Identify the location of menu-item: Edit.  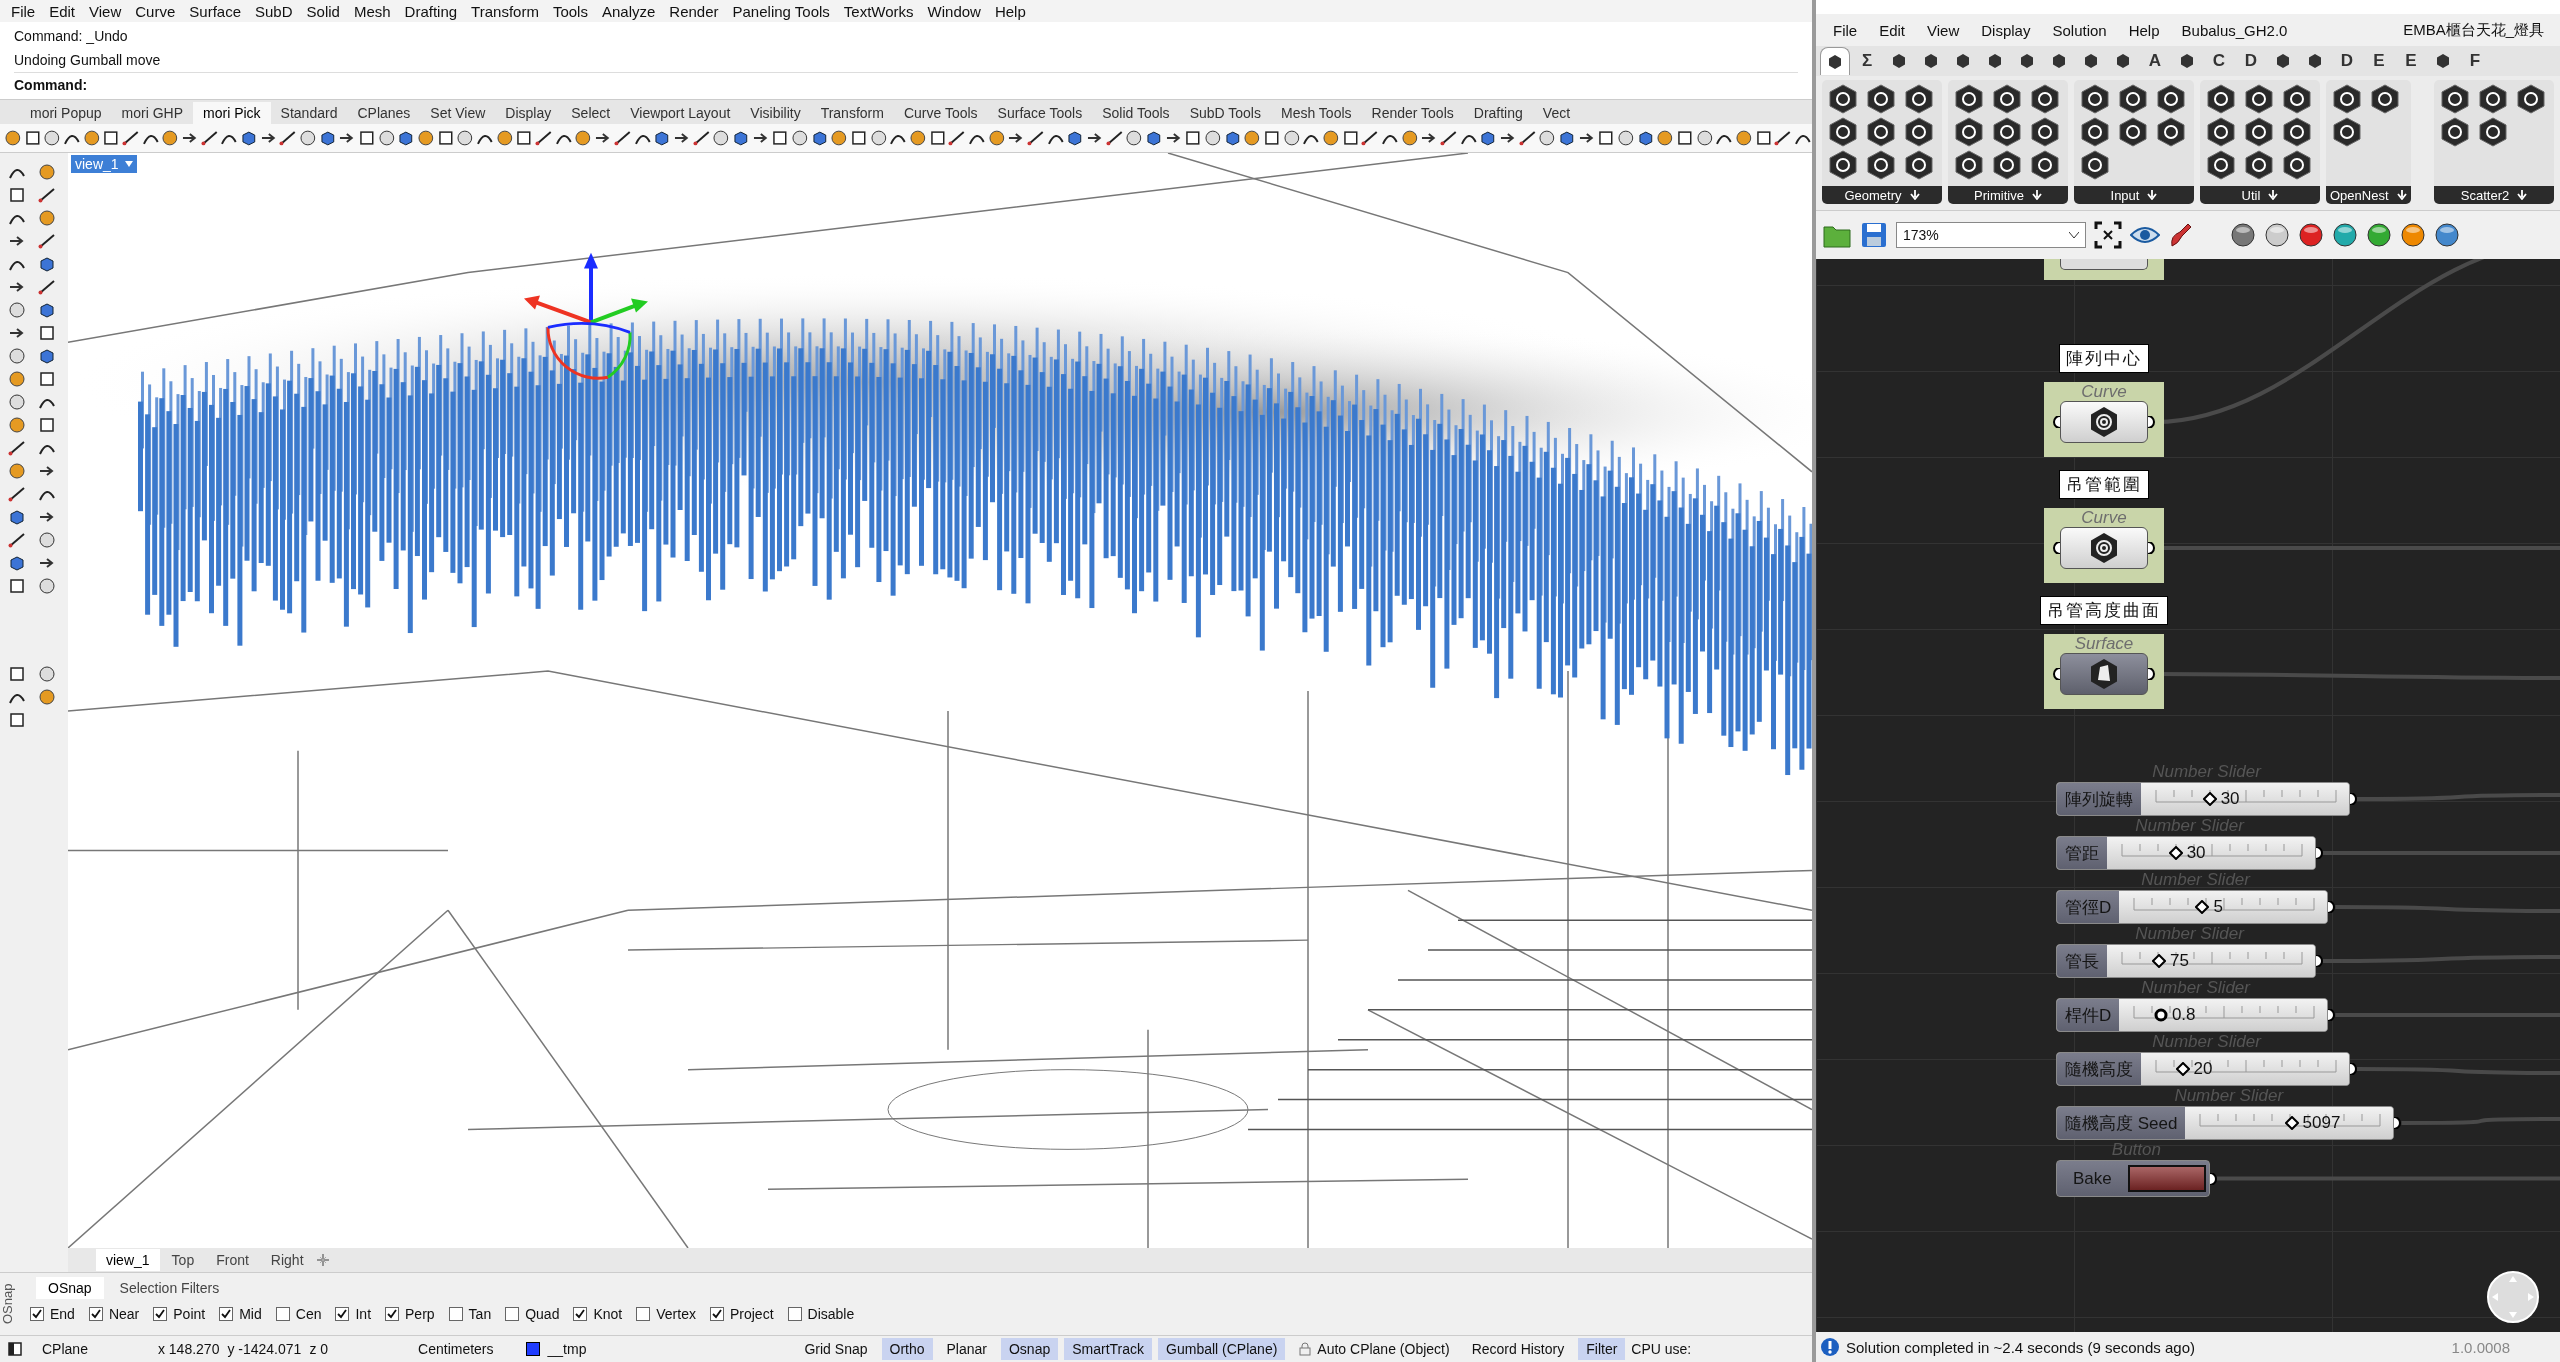
(1892, 30).